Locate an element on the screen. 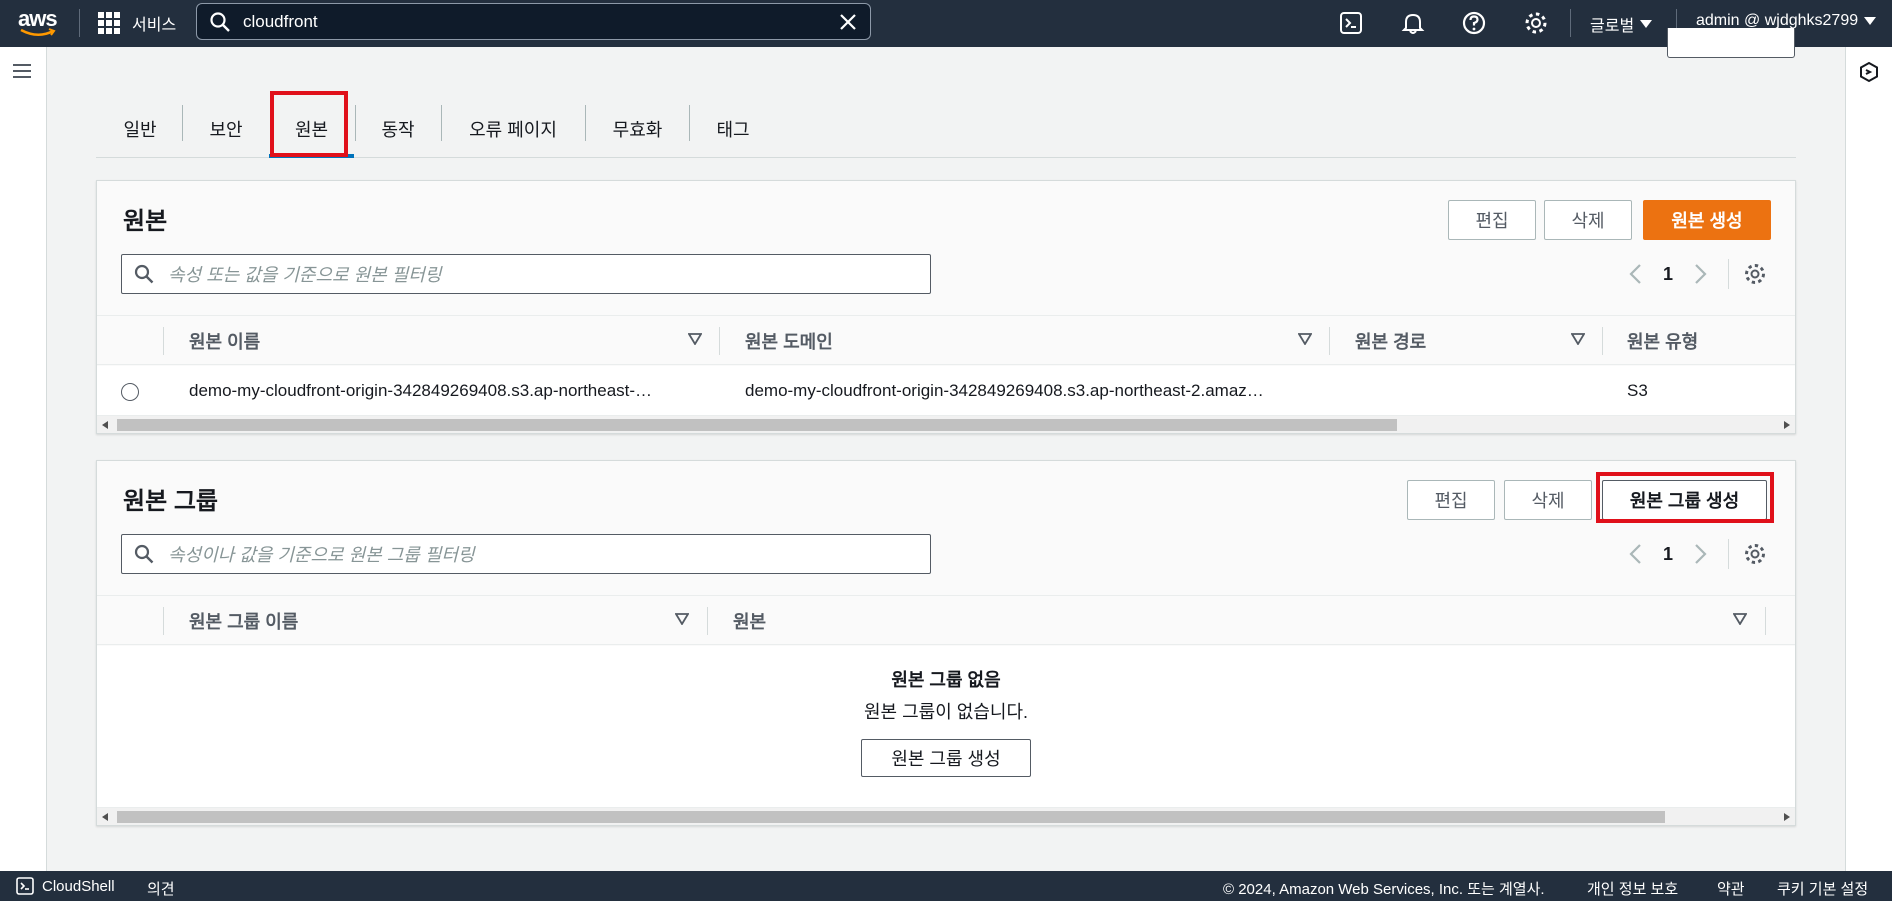 The image size is (1892, 901). tab-error-pages: 오류 페이지 is located at coordinates (513, 129).